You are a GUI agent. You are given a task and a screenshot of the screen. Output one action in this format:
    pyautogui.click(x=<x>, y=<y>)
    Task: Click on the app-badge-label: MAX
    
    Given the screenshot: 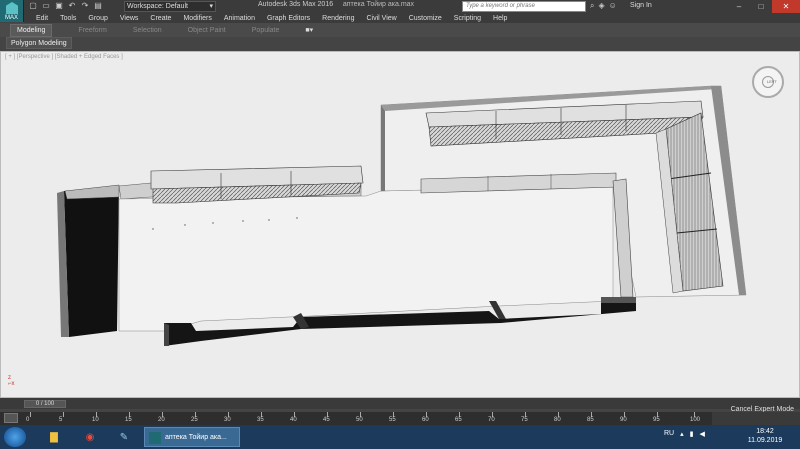 What is the action you would take?
    pyautogui.click(x=11, y=18)
    